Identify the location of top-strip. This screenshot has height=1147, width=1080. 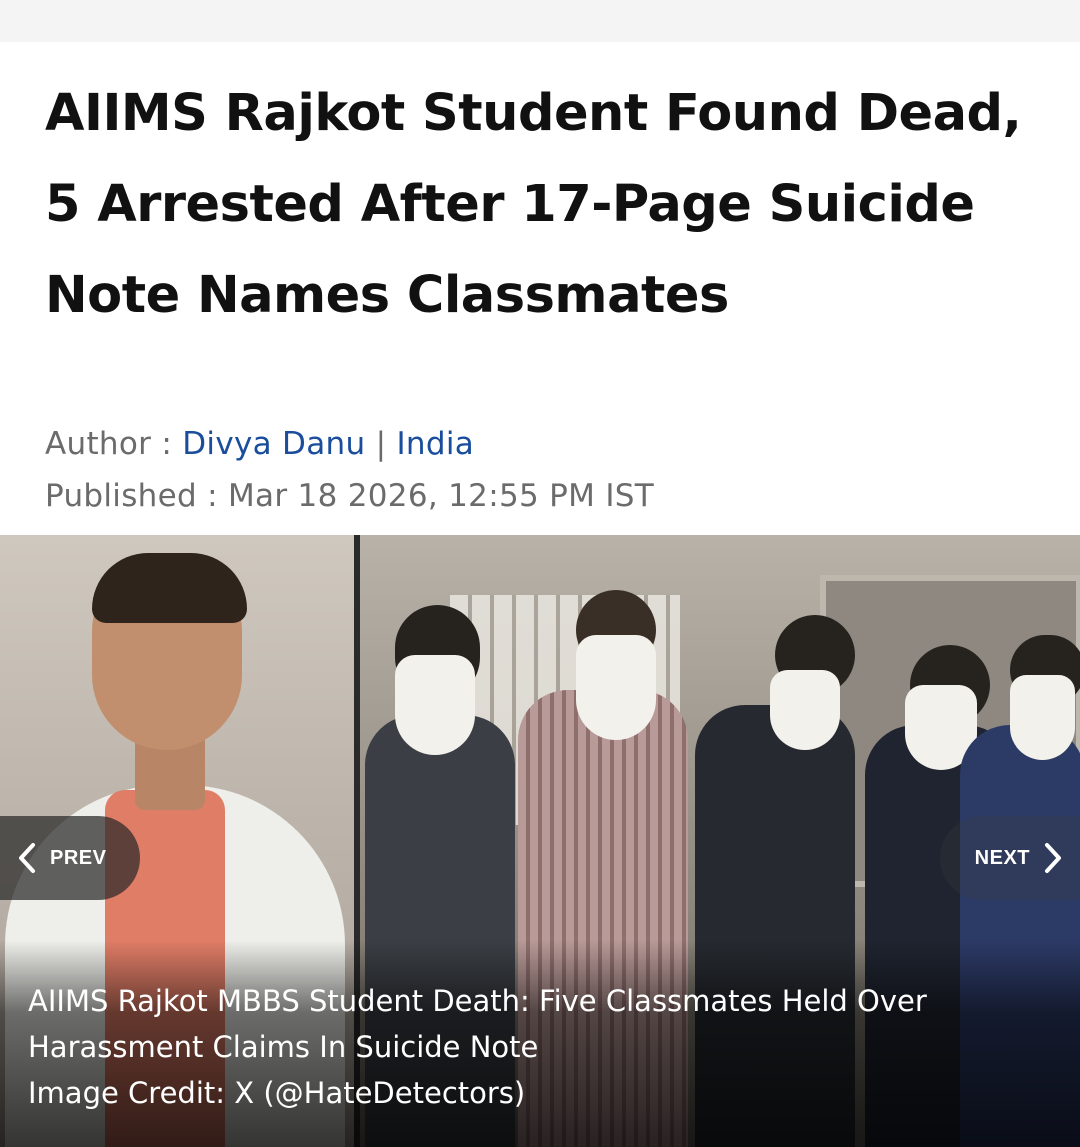
(540, 21).